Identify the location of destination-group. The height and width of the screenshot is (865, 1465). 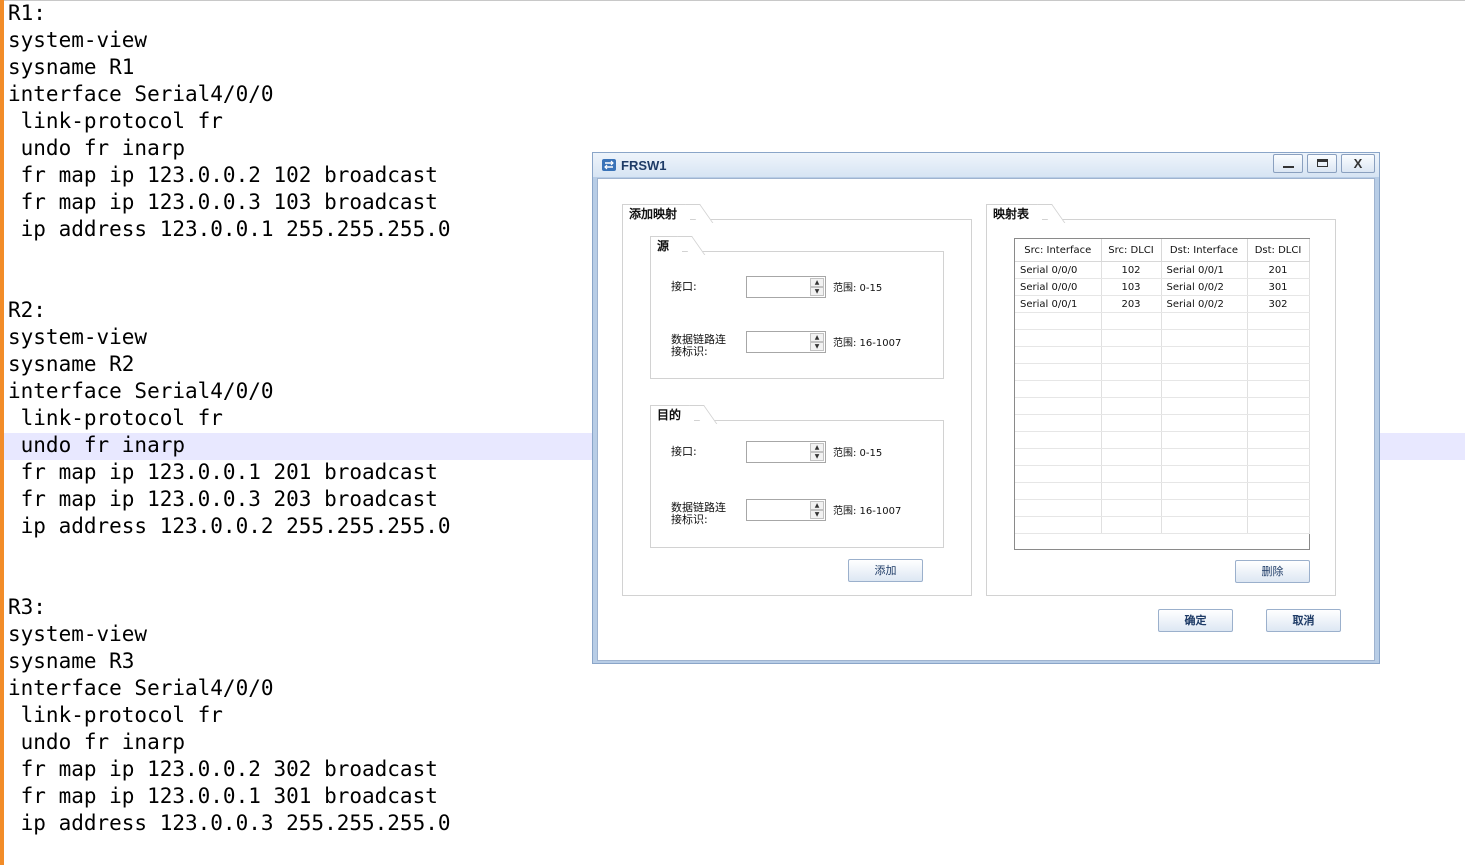
(797, 484).